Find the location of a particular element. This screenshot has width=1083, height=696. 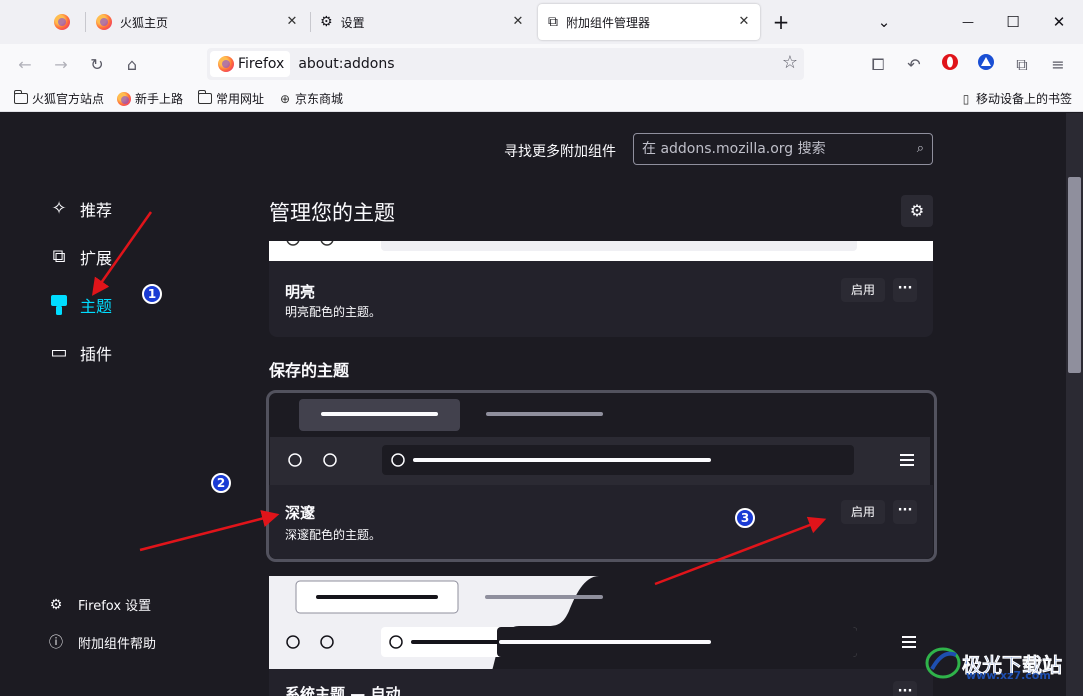

navigation-toolbar: ← → ↻ ⌂ Firefox about:addons ☆ ⧠ ↶ ⧉ ≡ is located at coordinates (541, 65).